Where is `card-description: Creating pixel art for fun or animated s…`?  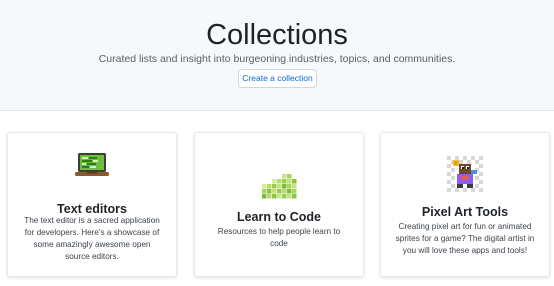 card-description: Creating pixel art for fun or animated s… is located at coordinates (465, 238).